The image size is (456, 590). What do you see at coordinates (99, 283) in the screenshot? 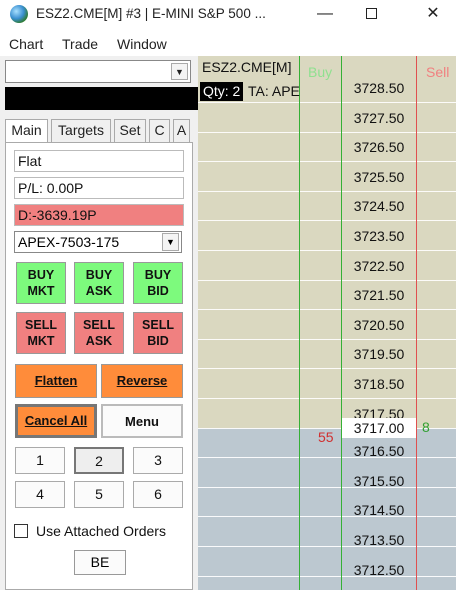
I see `buy-ask-button: BUY ASK` at bounding box center [99, 283].